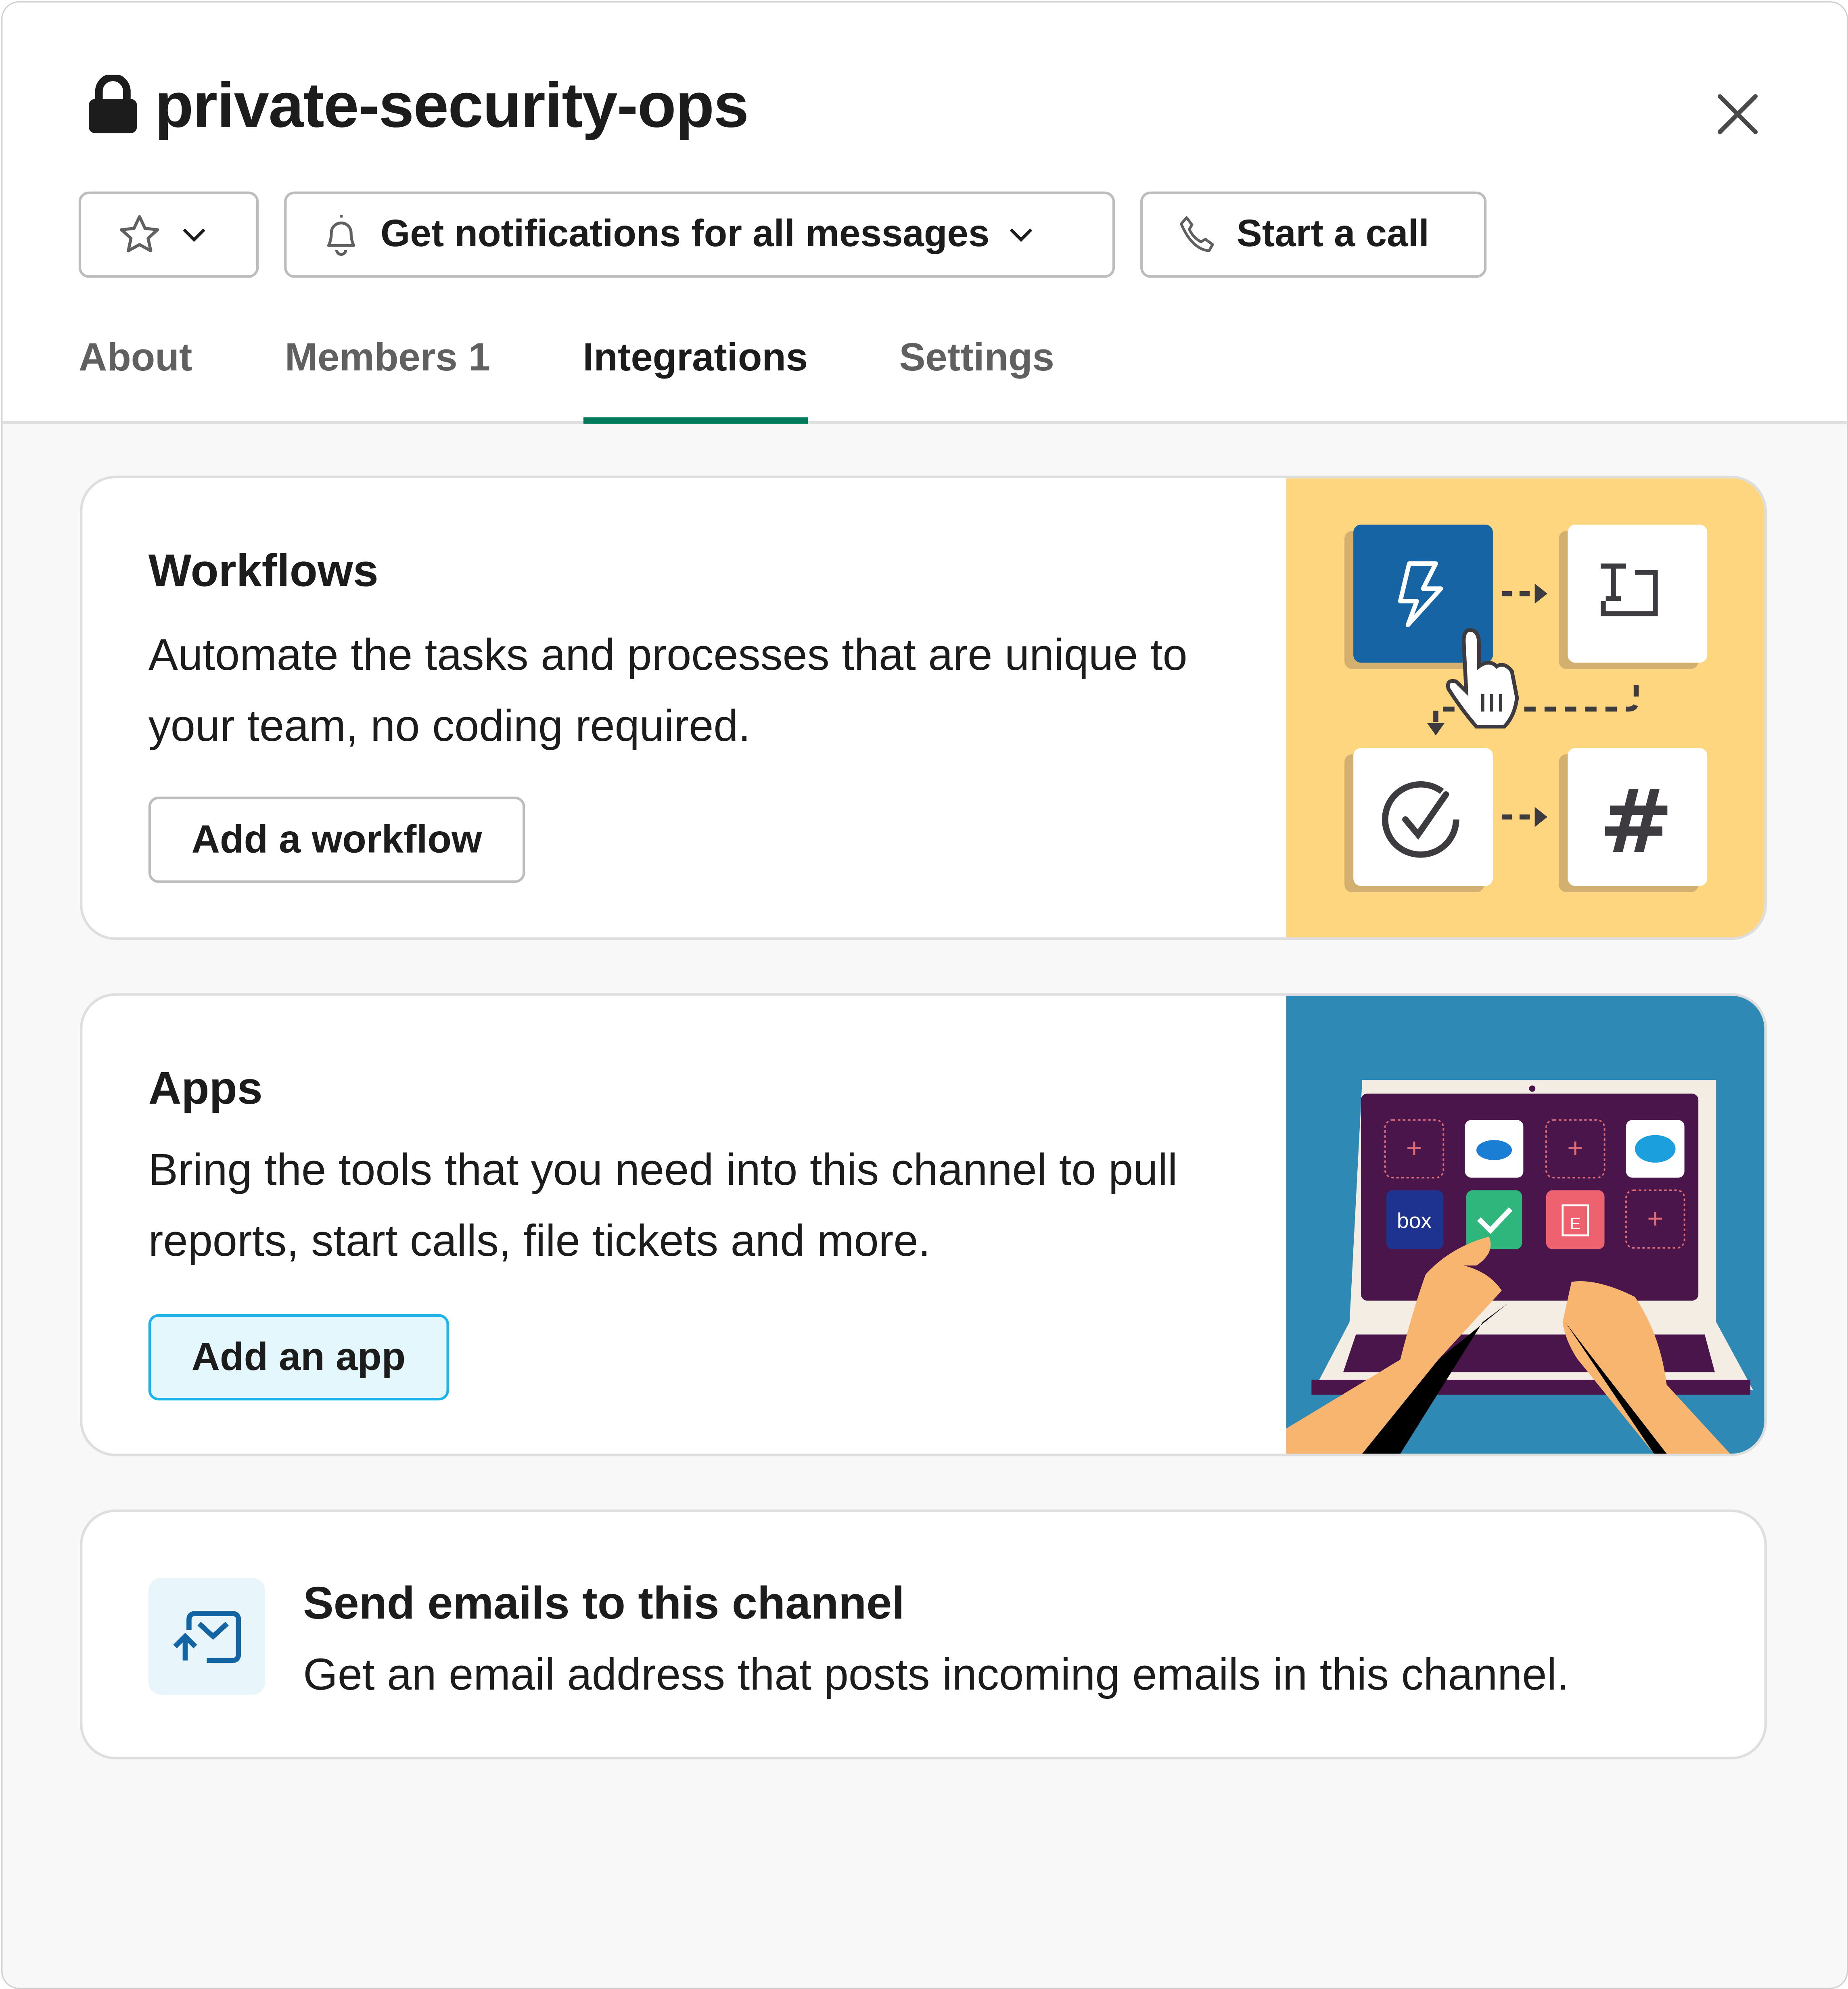 The image size is (1848, 1989). I want to click on email-title: Send emails to this channel, so click(604, 1603).